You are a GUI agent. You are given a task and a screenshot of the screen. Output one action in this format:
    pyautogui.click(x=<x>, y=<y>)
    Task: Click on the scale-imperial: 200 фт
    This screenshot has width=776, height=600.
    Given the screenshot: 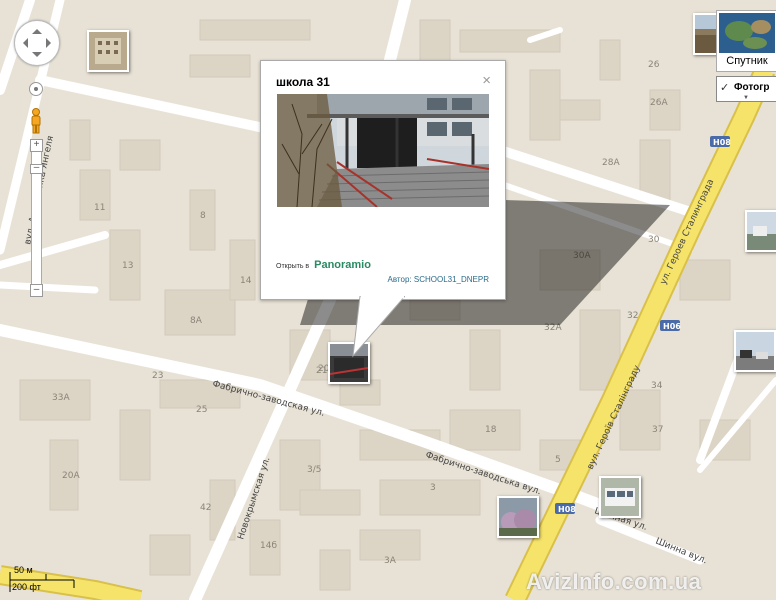 What is the action you would take?
    pyautogui.click(x=26, y=587)
    